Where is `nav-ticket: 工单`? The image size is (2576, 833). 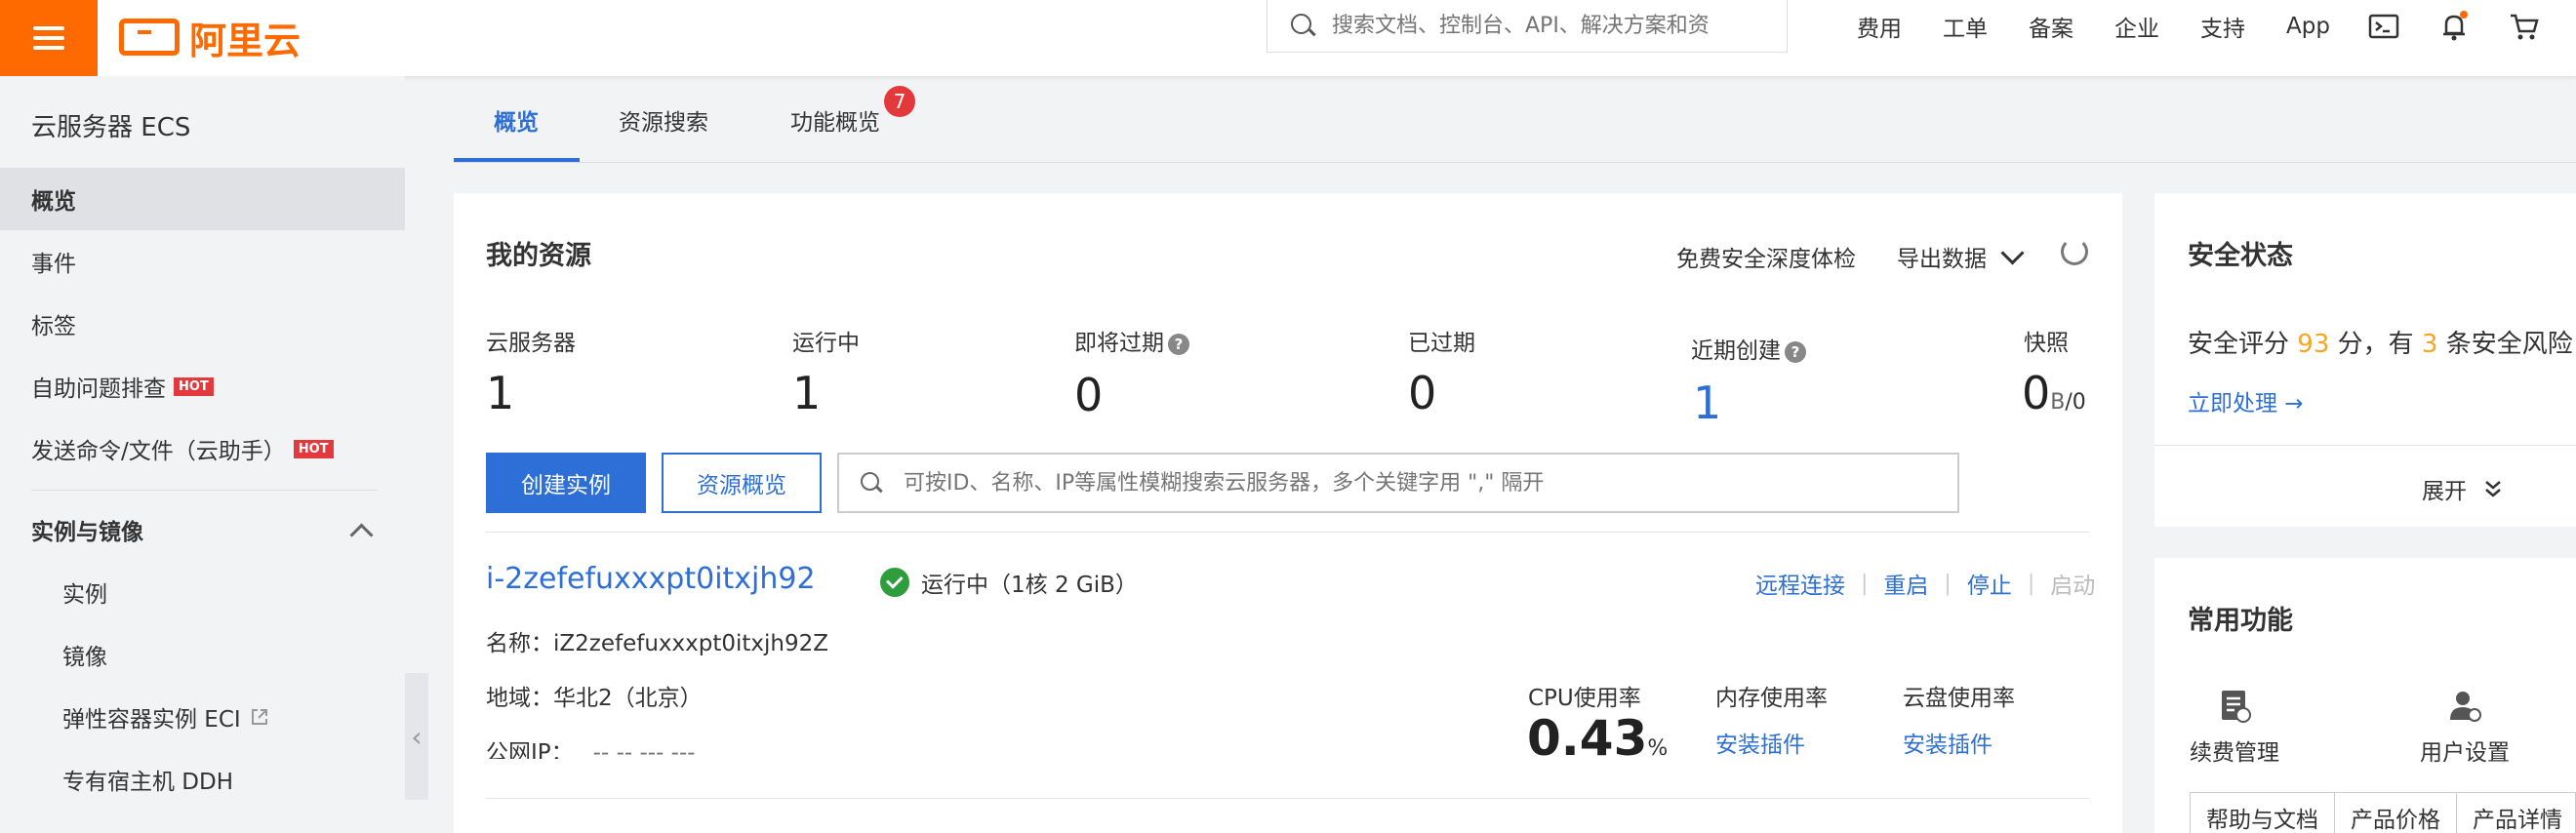
nav-ticket: 工单 is located at coordinates (1965, 26).